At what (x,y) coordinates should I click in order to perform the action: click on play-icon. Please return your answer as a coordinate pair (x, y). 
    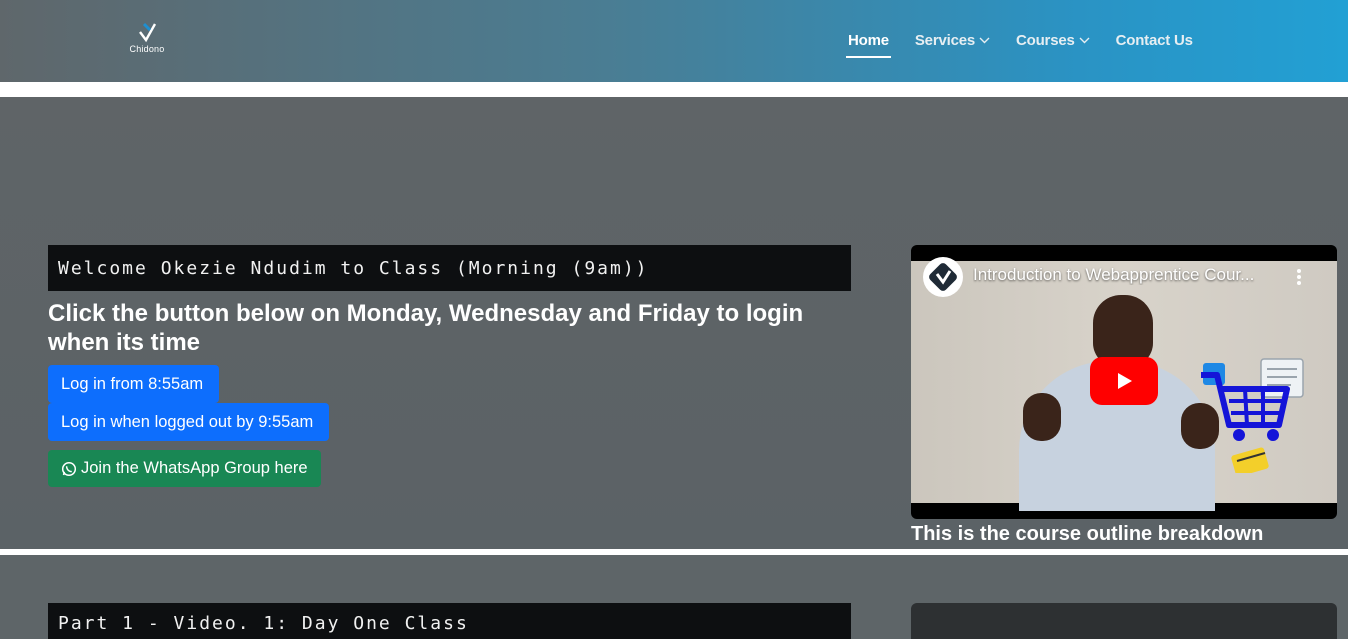
    Looking at the image, I should click on (1125, 381).